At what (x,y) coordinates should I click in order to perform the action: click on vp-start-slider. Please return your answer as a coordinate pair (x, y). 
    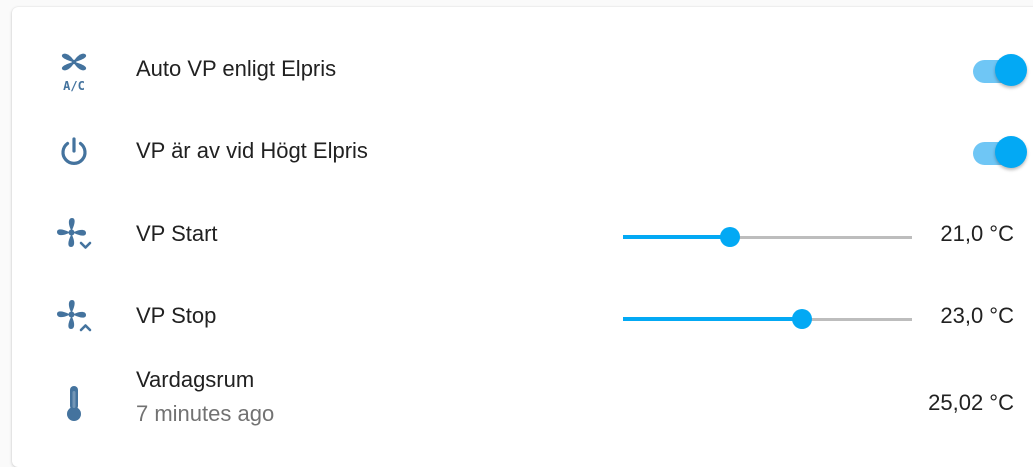
    Looking at the image, I should click on (767, 237).